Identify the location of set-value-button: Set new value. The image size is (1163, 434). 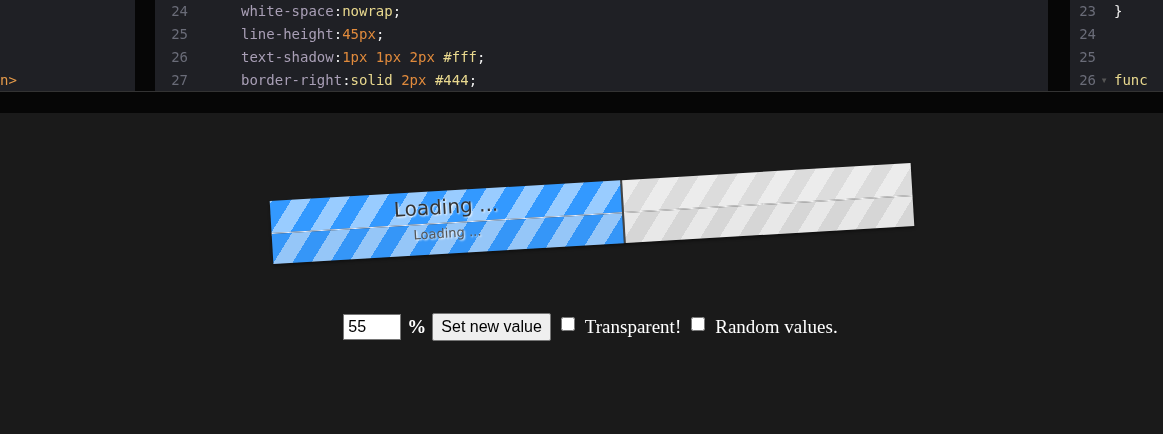
(491, 327).